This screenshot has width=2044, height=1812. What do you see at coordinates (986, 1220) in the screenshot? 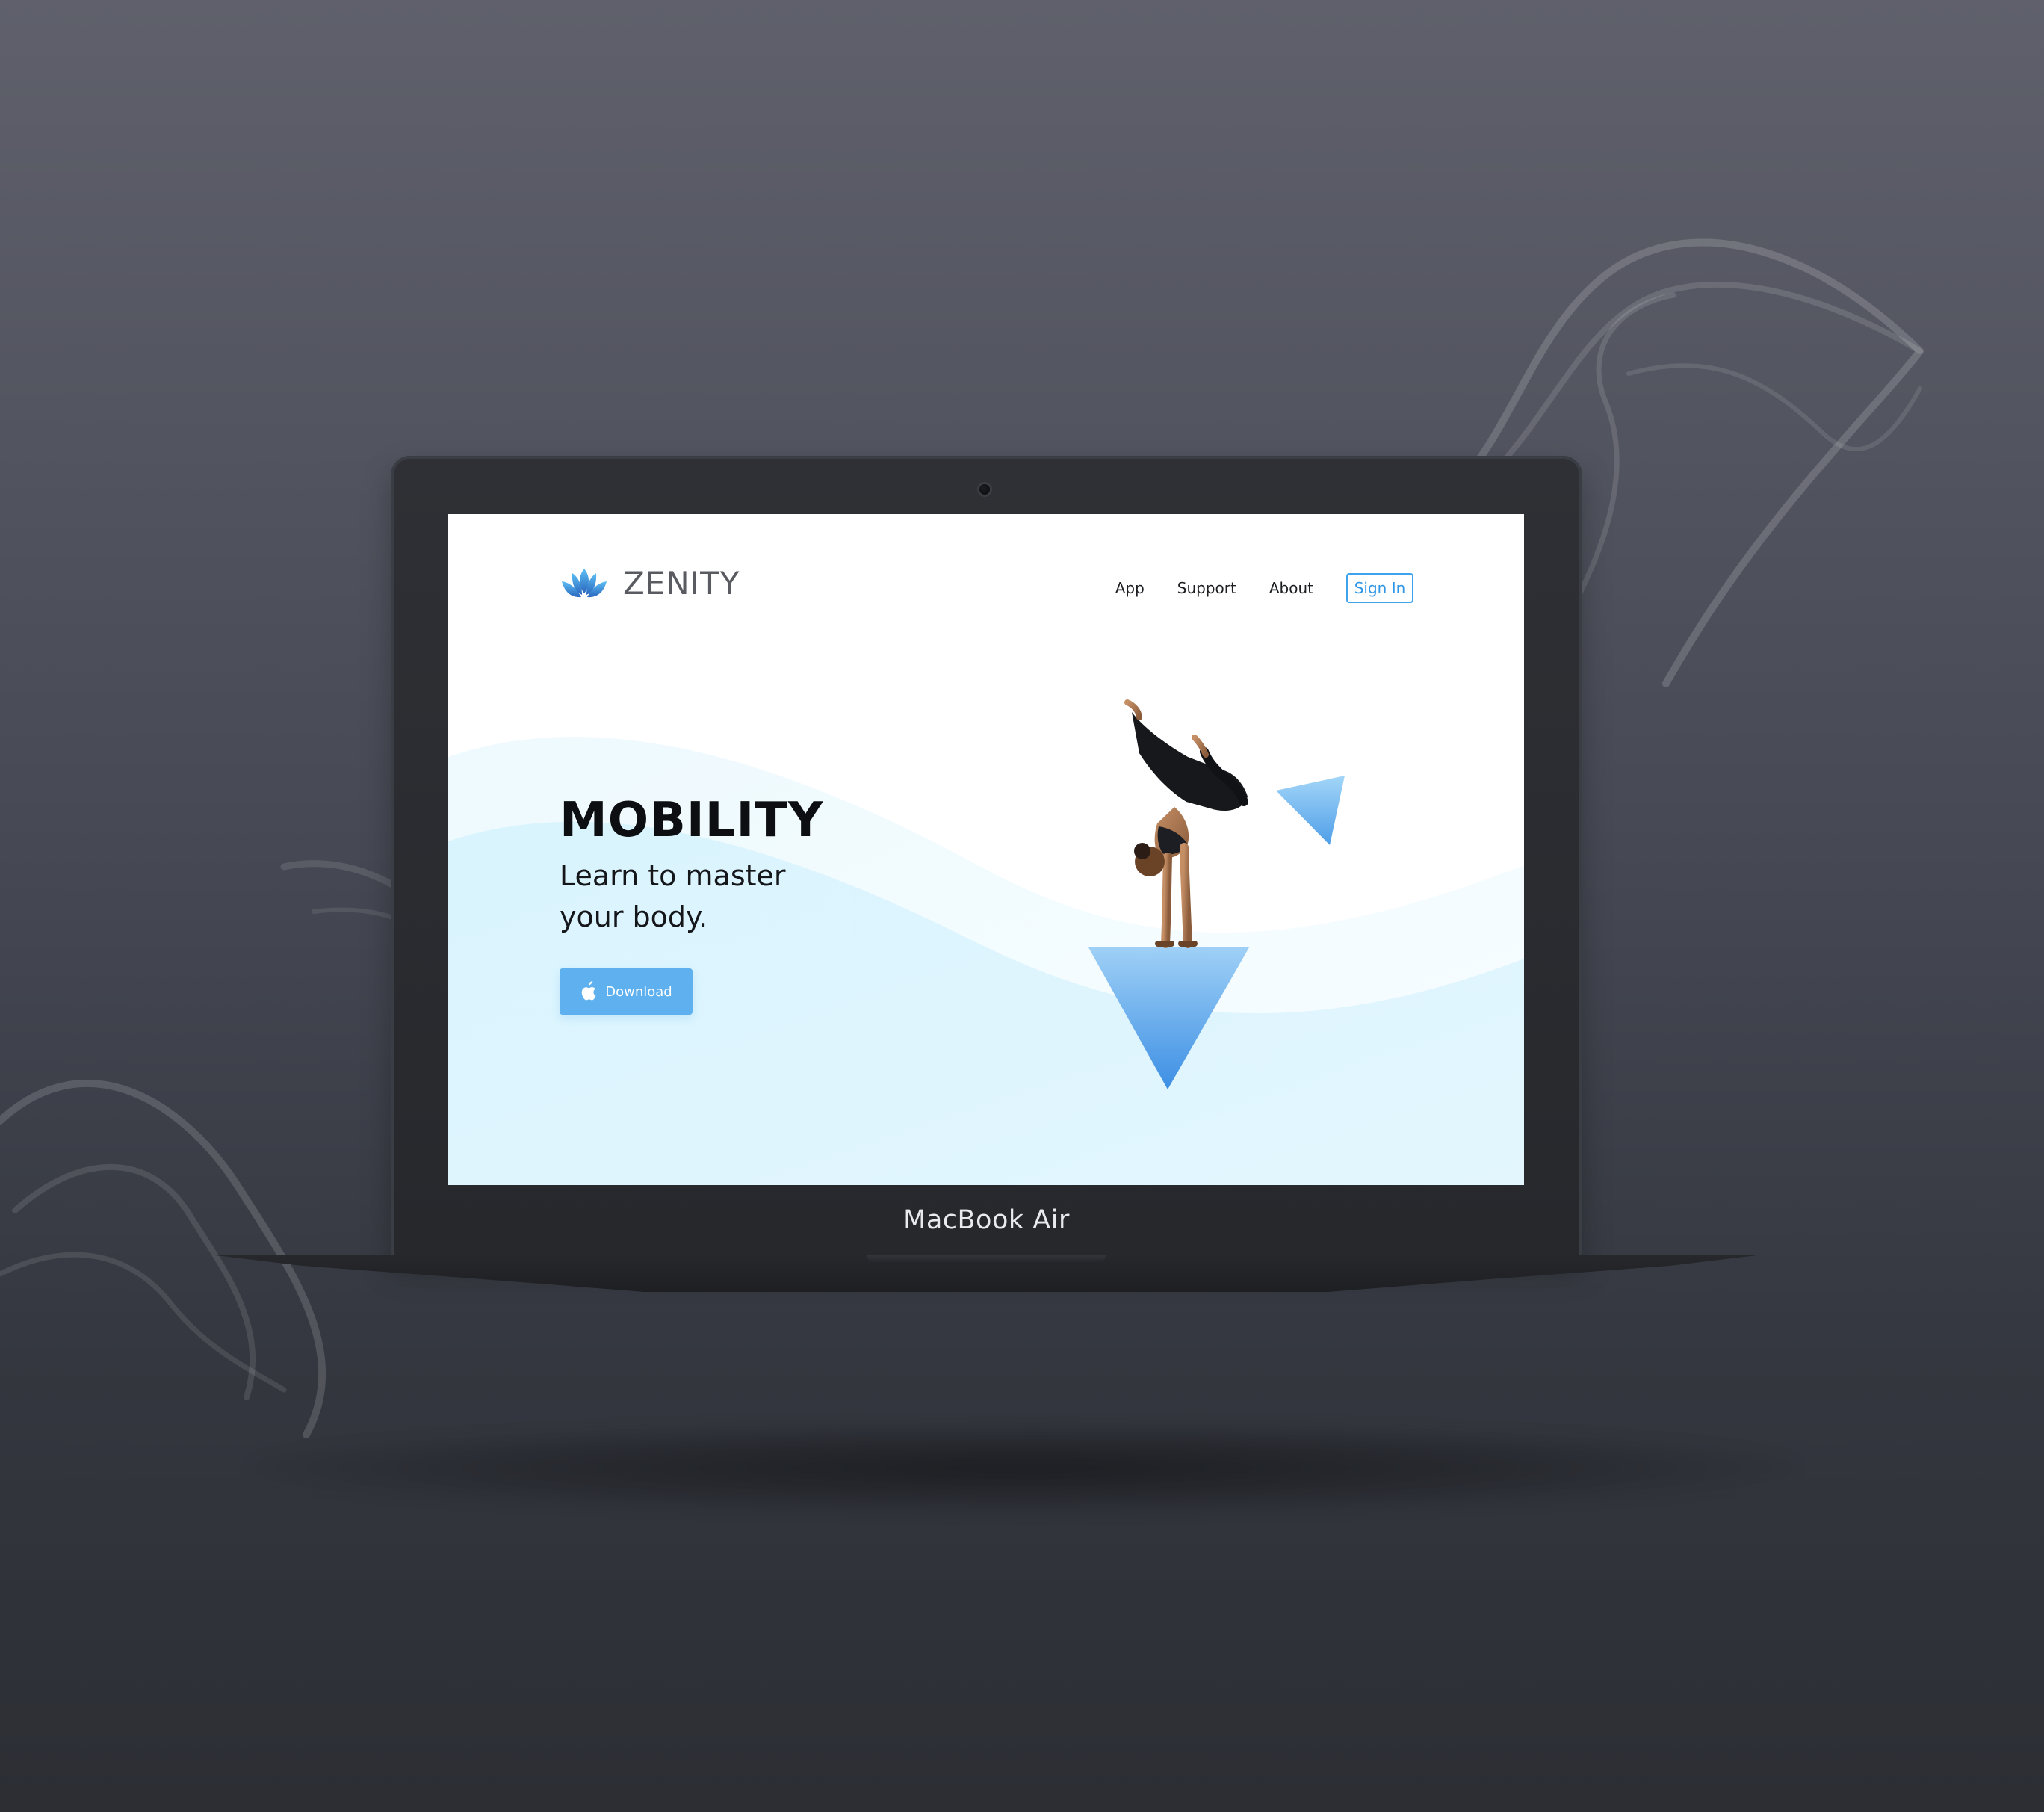
I see `device-label: MacBook Air` at bounding box center [986, 1220].